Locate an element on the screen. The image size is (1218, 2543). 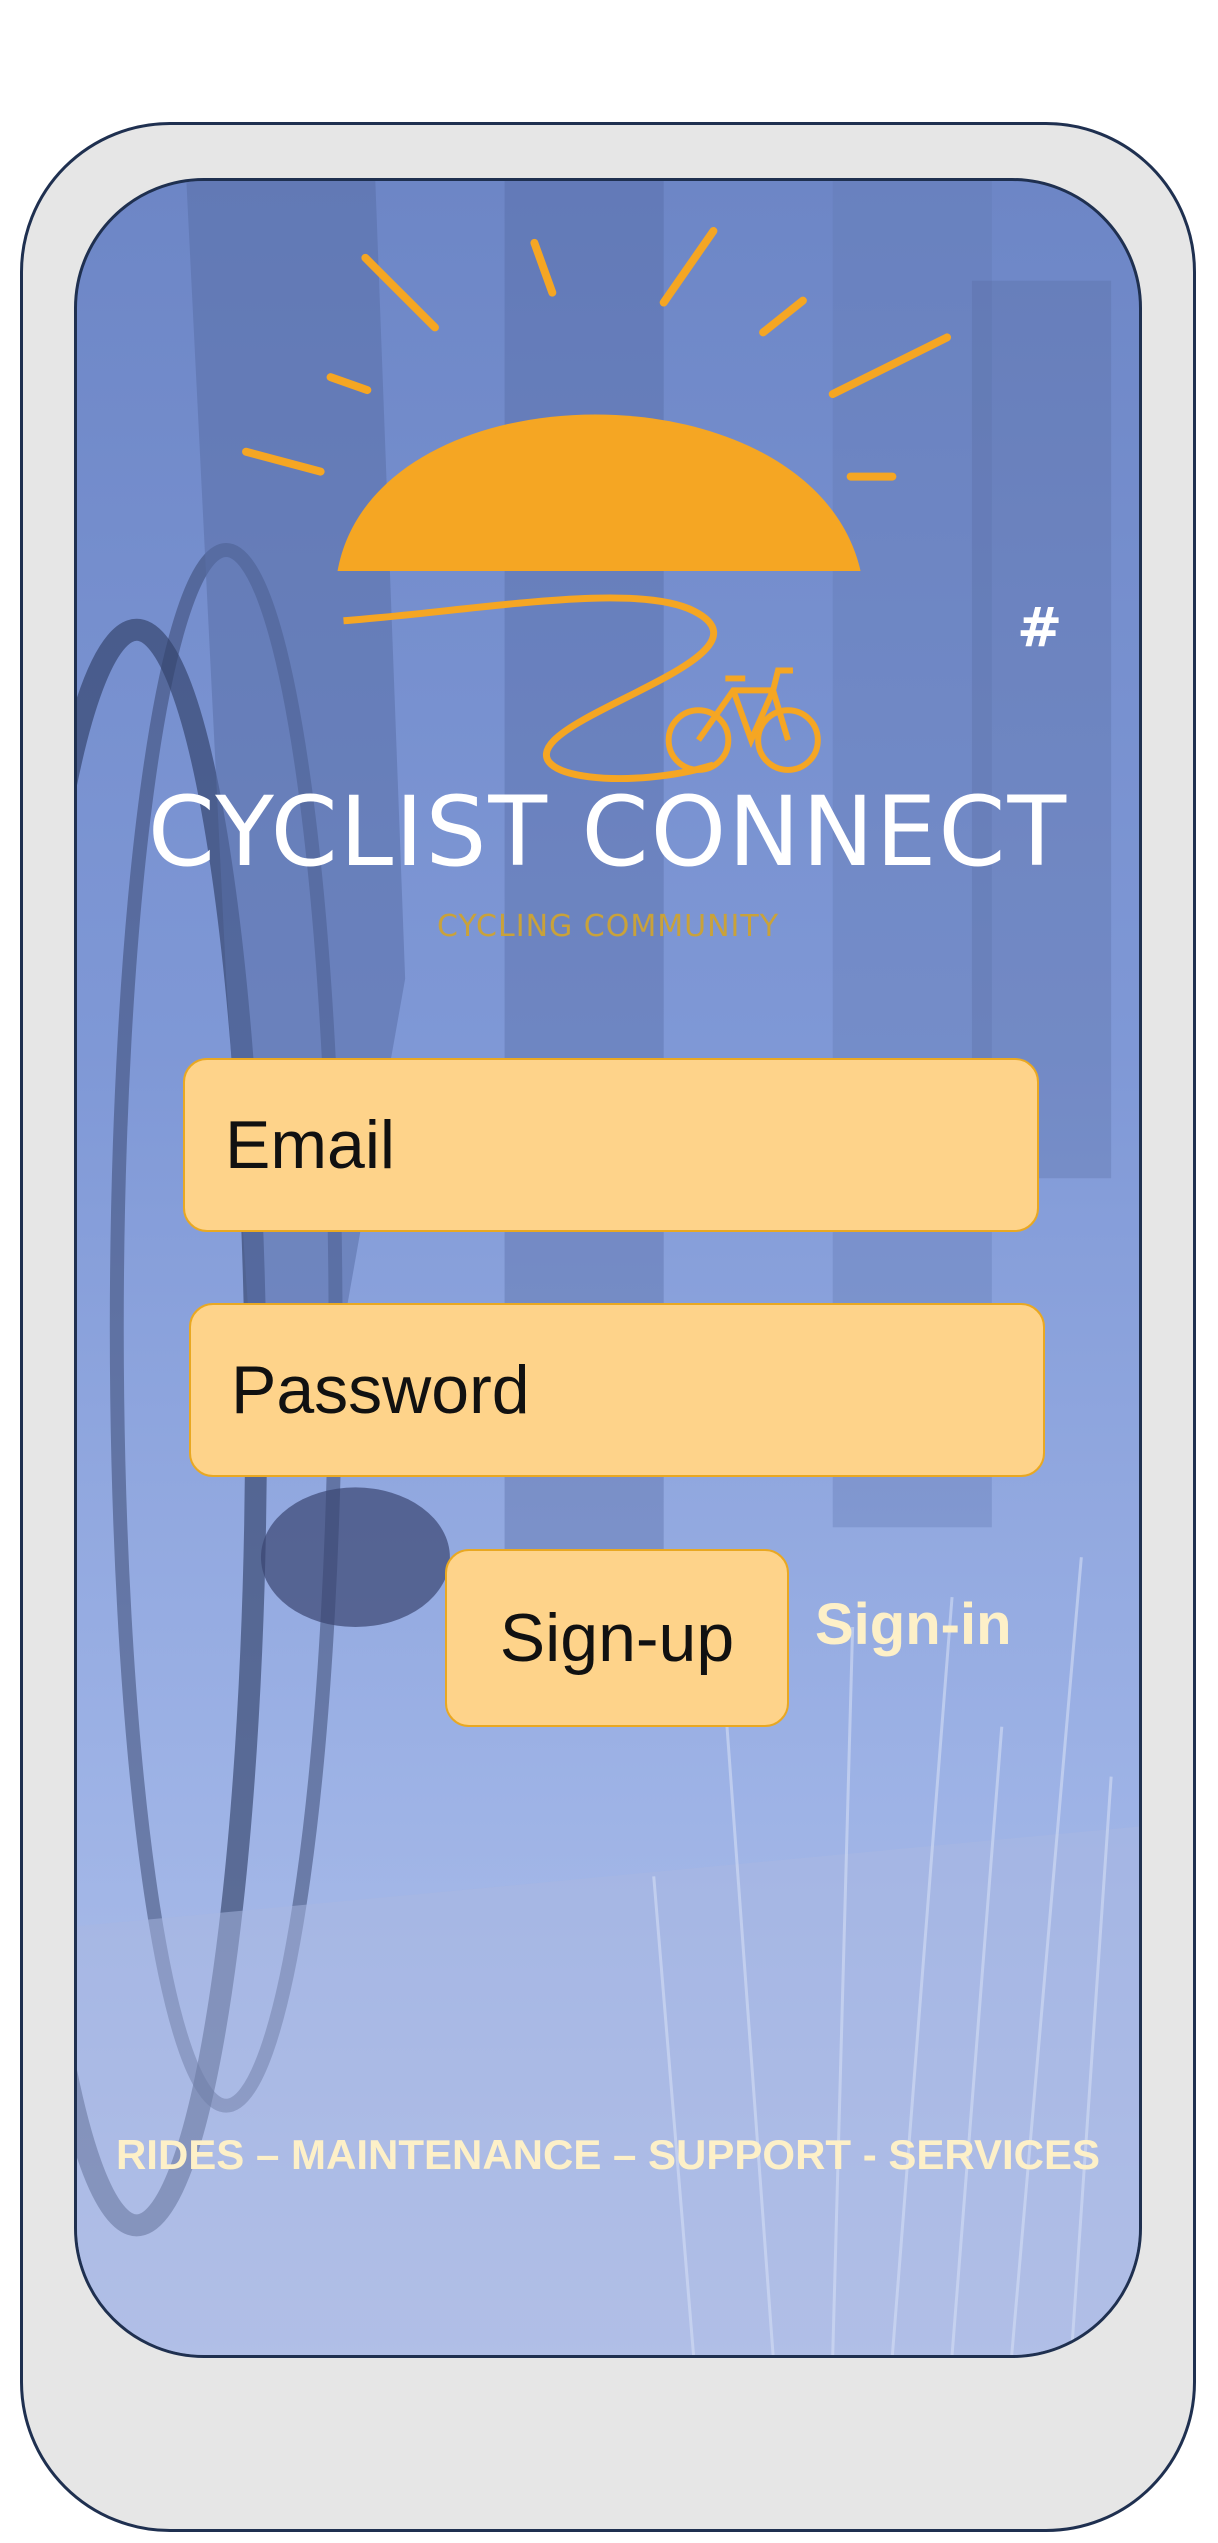
app-subtitle: CYCLING COMMUNITY is located at coordinates (608, 926).